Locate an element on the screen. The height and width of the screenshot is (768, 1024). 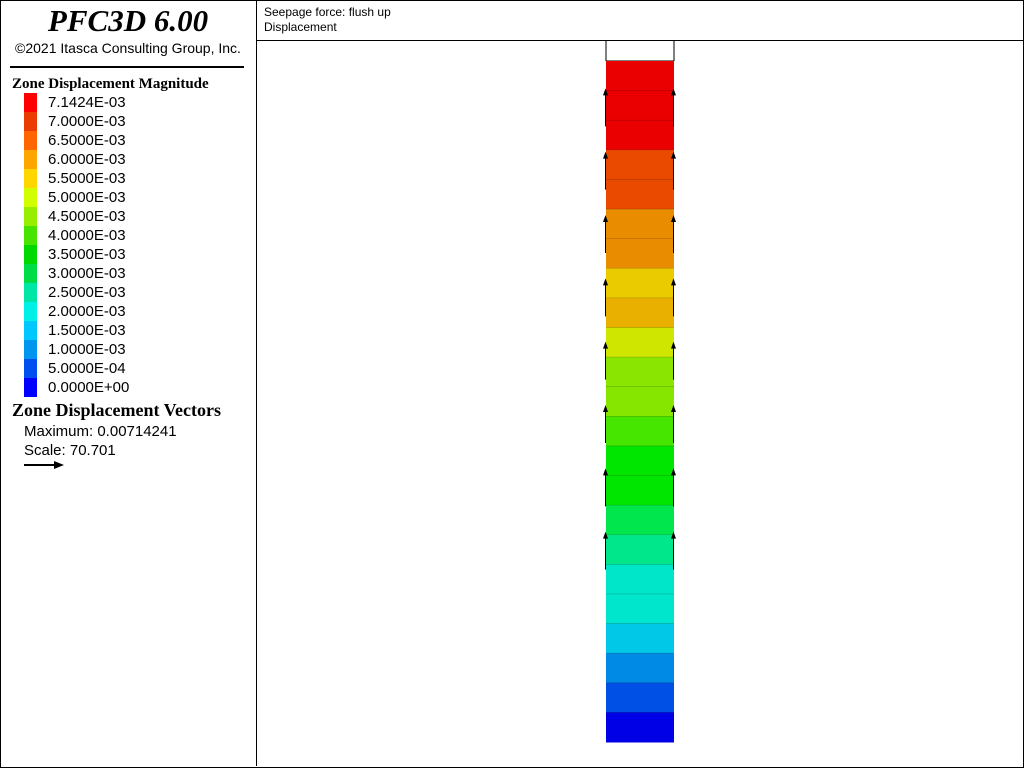
color-scale-label: 3.0000E-03 is located at coordinates (87, 273).